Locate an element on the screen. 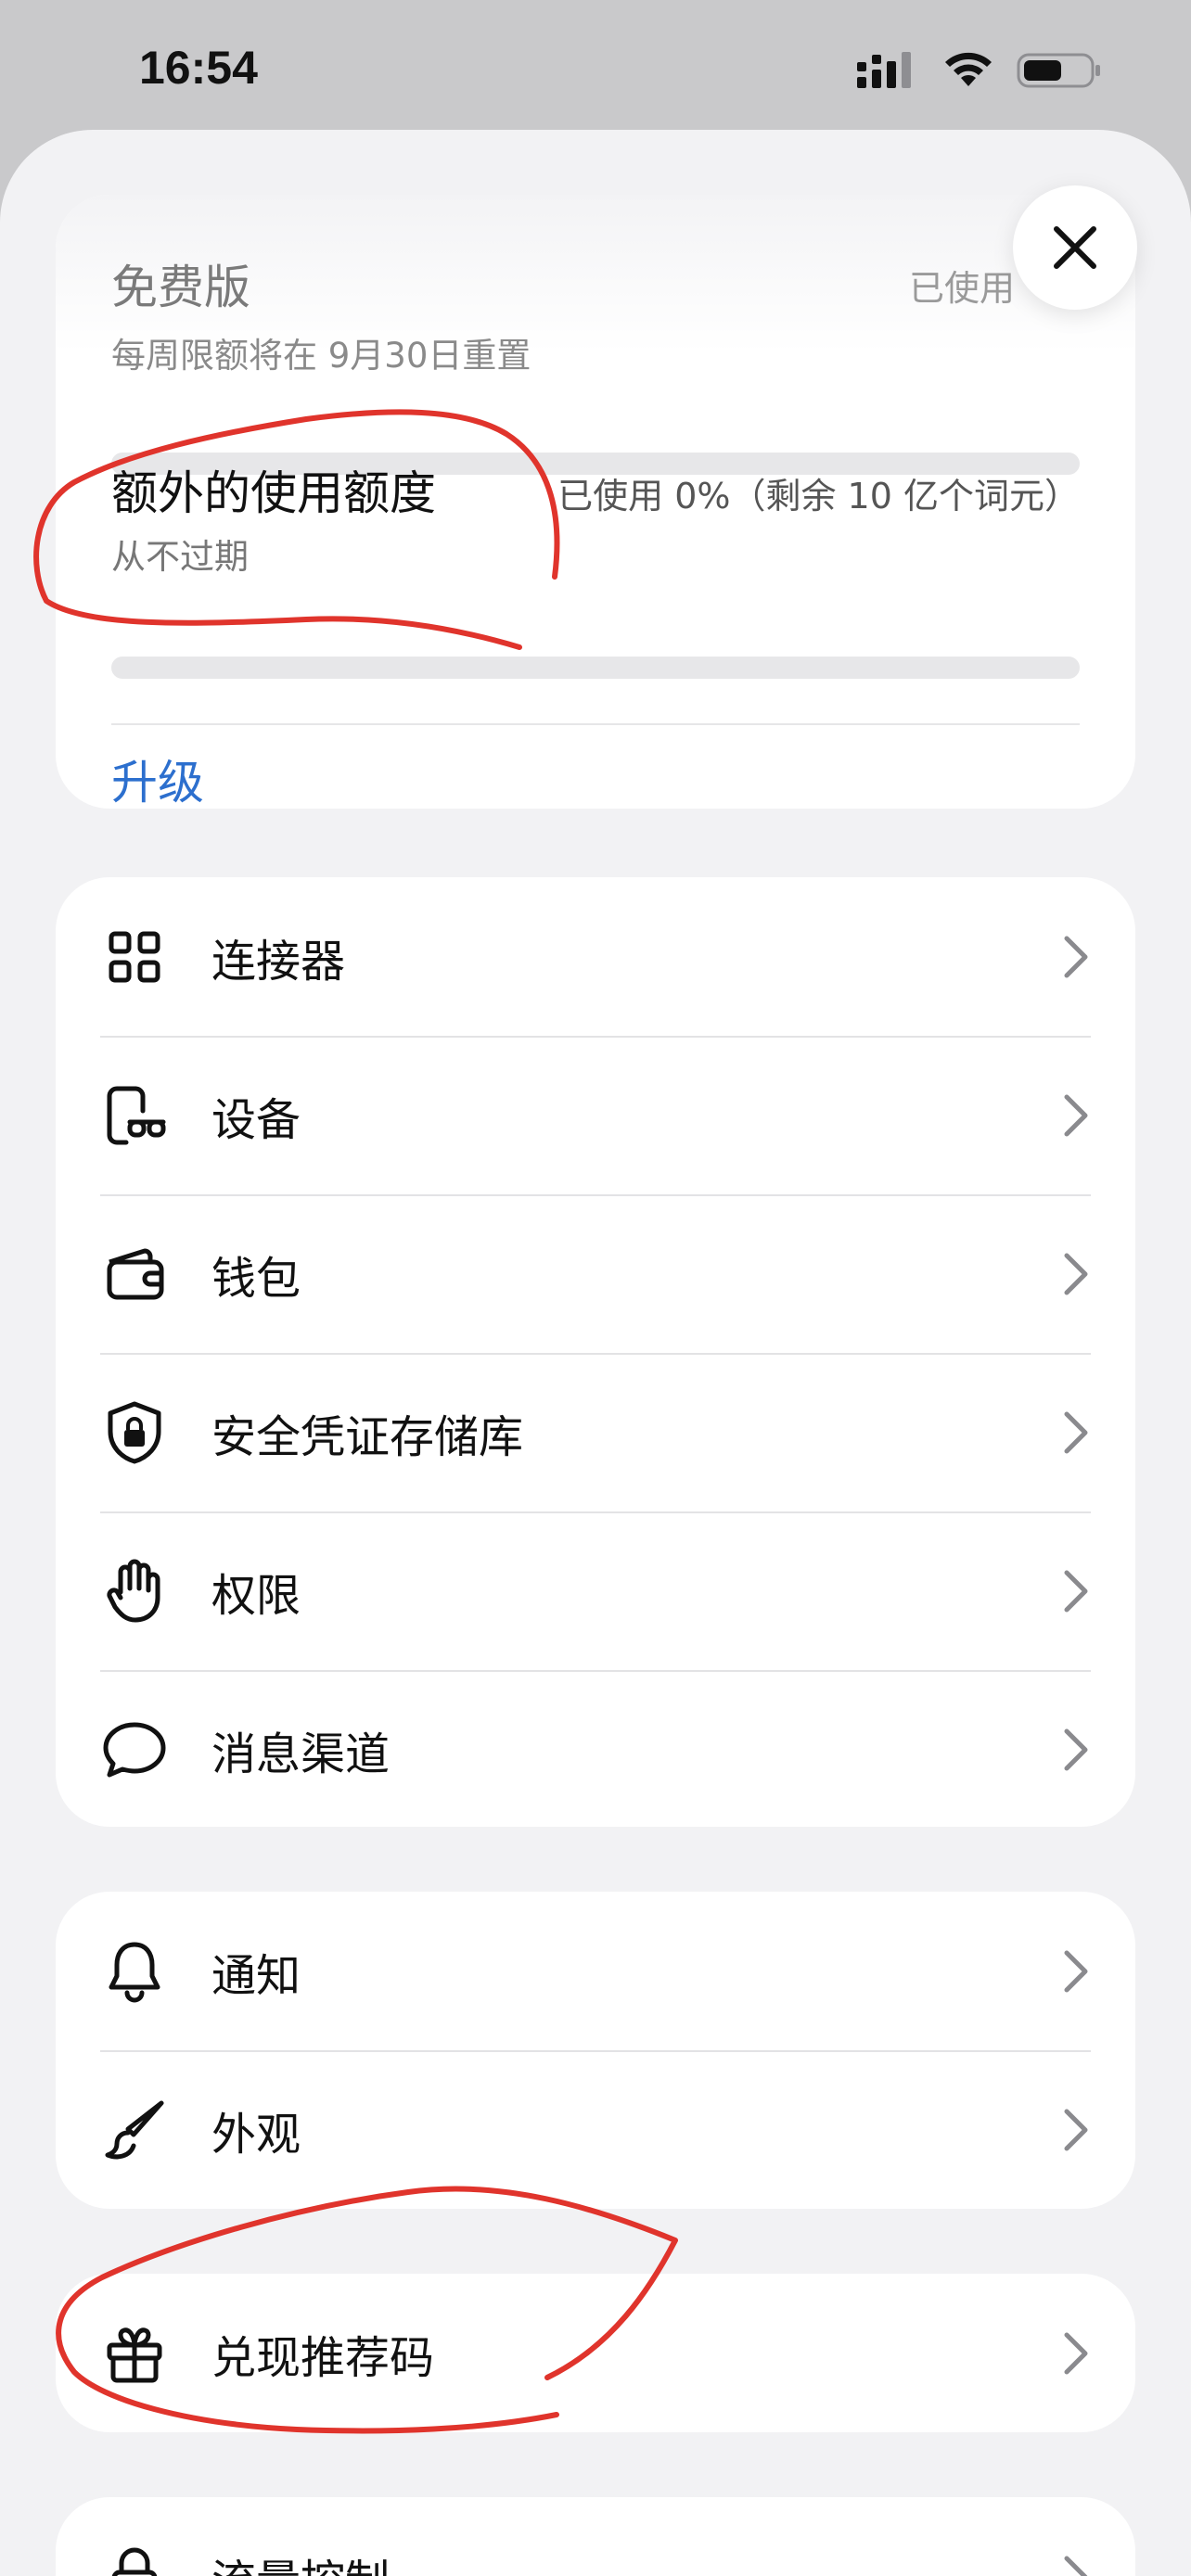 The height and width of the screenshot is (2576, 1191). close-icon is located at coordinates (1075, 248).